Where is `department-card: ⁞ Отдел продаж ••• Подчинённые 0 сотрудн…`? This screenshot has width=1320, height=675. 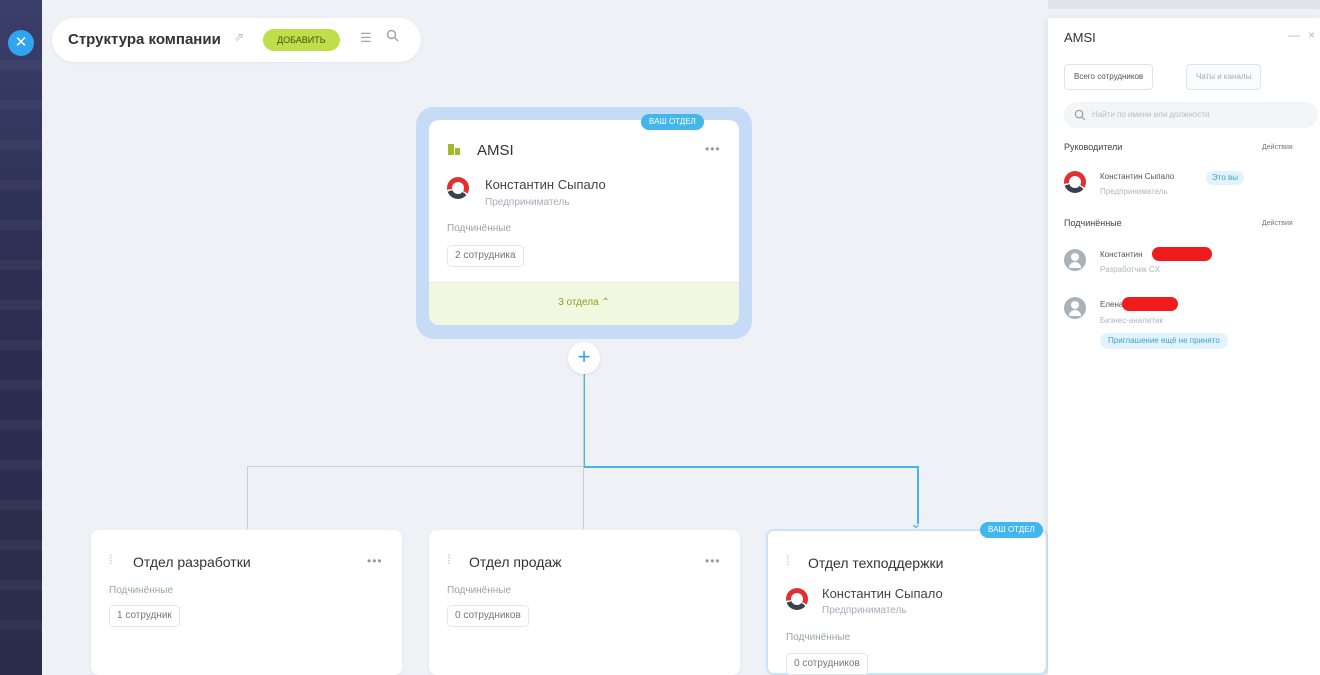 department-card: ⁞ Отдел продаж ••• Подчинённые 0 сотрудн… is located at coordinates (584, 602).